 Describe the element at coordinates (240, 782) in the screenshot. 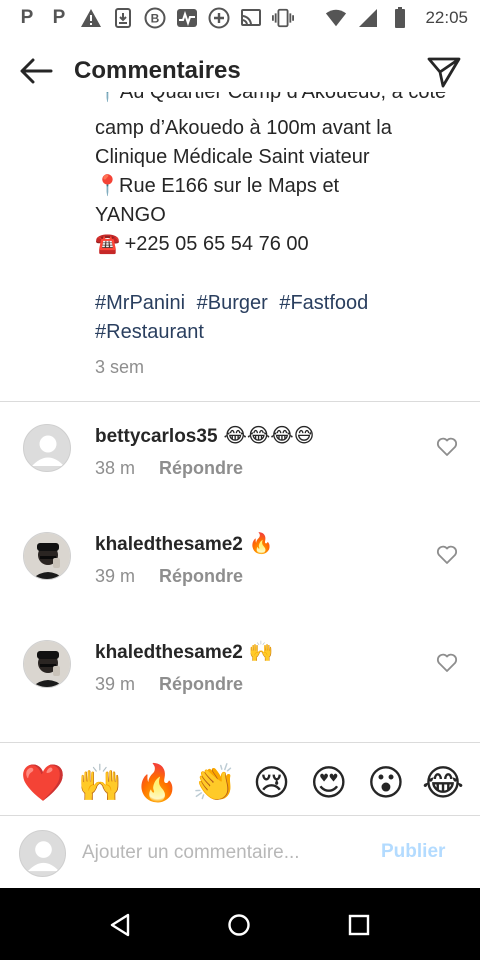

I see `emoji-reaction-bar: ❤️ 🙌 🔥 👏 😢 😍 😮 😂` at that location.